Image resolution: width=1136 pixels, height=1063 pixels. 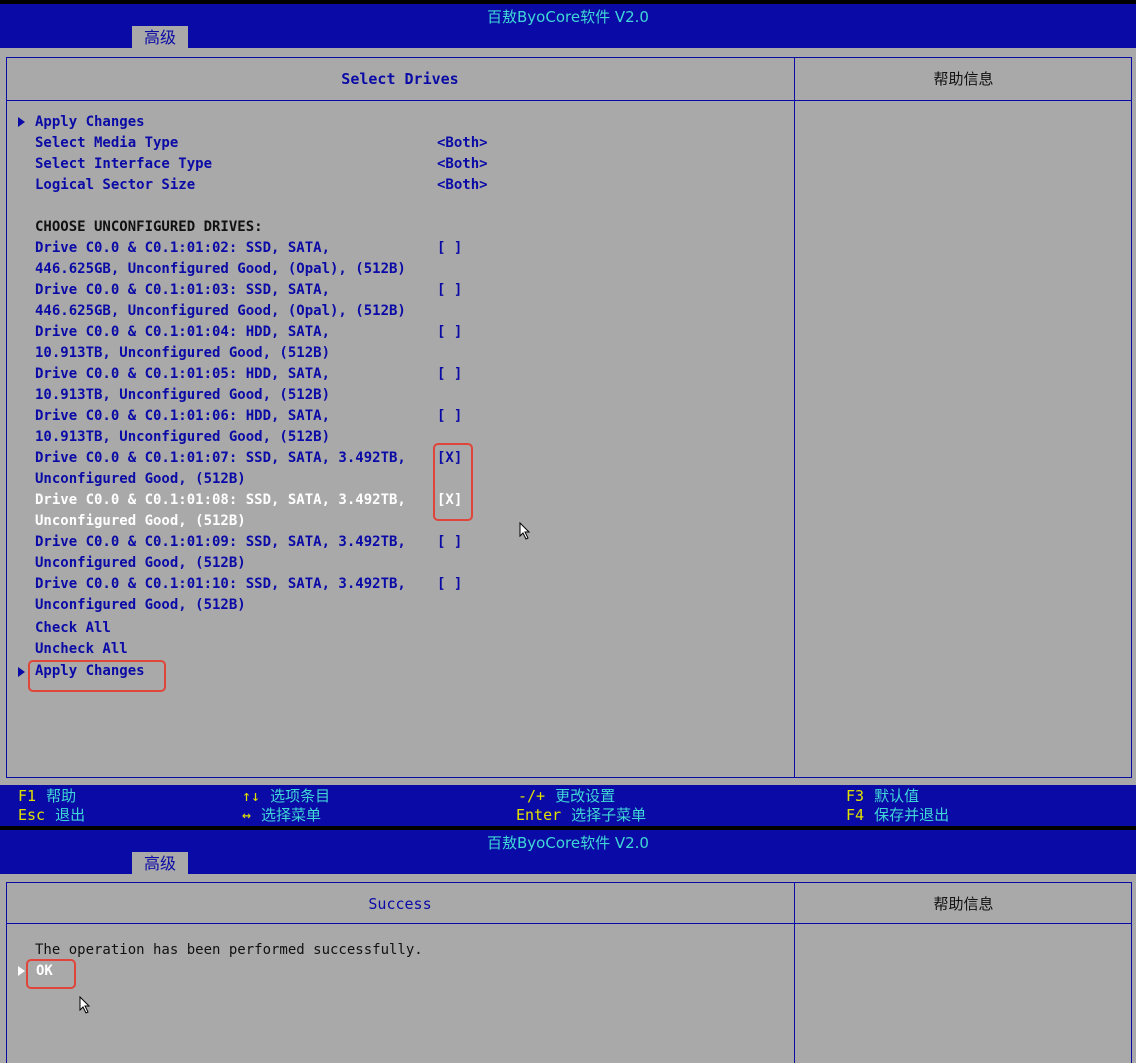 What do you see at coordinates (182, 374) in the screenshot?
I see `drive-item-05: Drive C0.0 & C0.1:01:05: HDD, SATA,` at bounding box center [182, 374].